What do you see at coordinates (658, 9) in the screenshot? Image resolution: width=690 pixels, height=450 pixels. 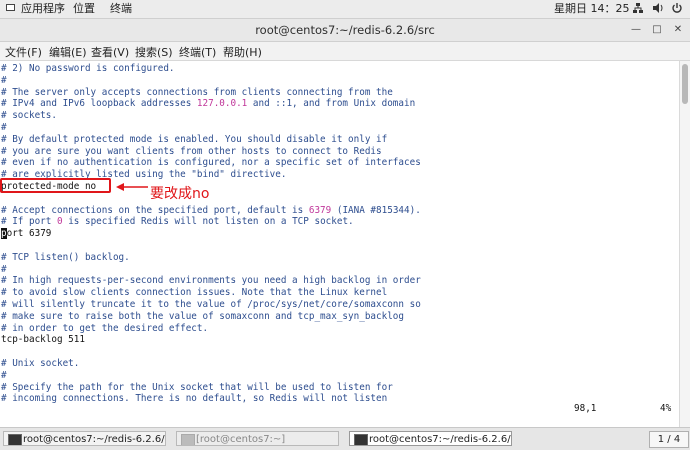 I see `volume-icon` at bounding box center [658, 9].